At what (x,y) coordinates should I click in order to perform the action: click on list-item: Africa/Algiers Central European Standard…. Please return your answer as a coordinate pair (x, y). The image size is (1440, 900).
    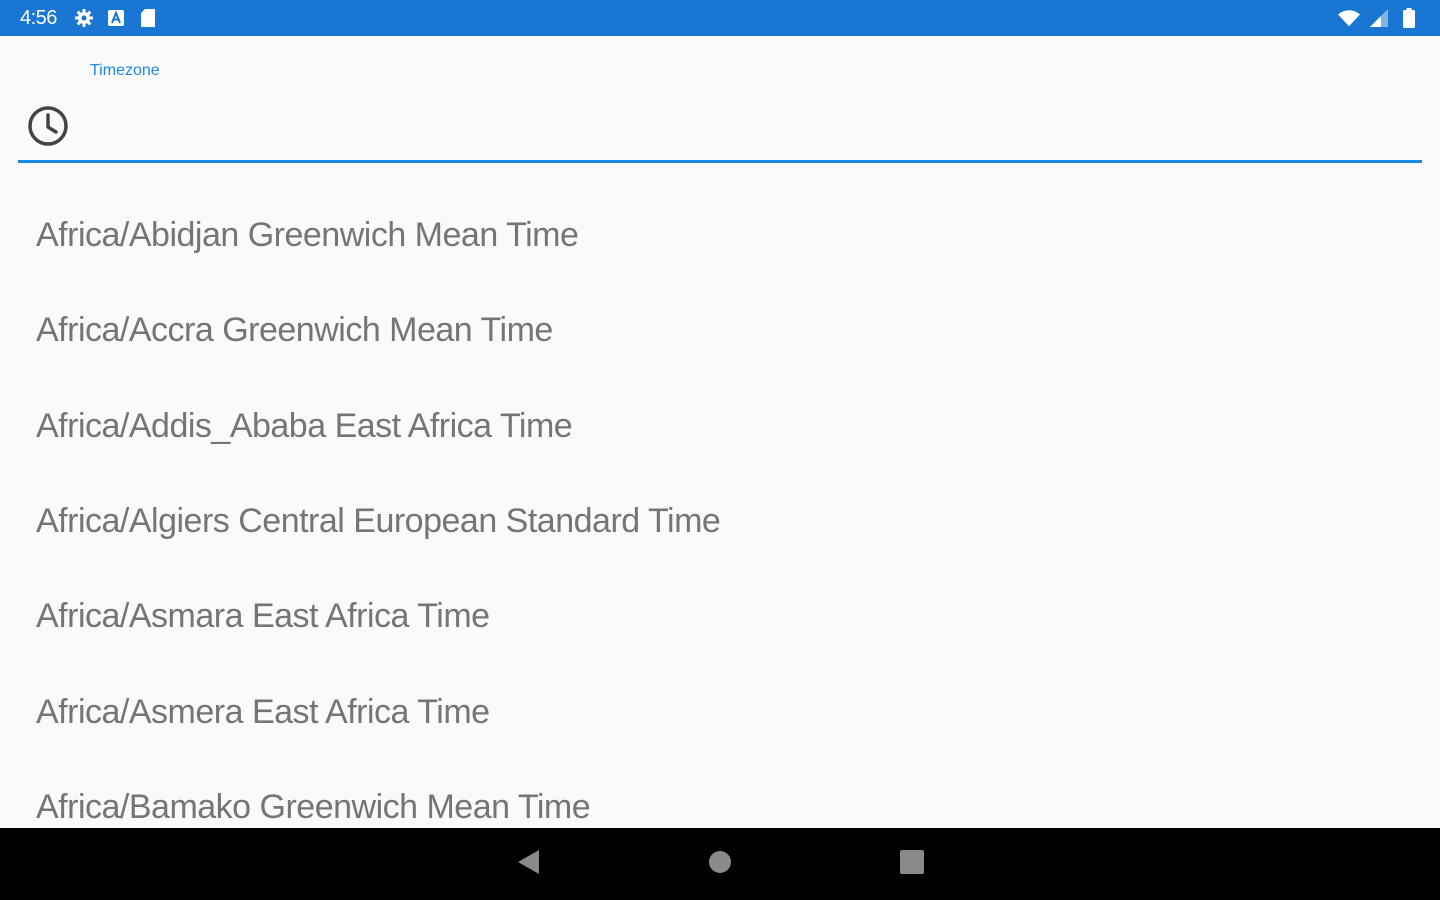
    Looking at the image, I should click on (720, 521).